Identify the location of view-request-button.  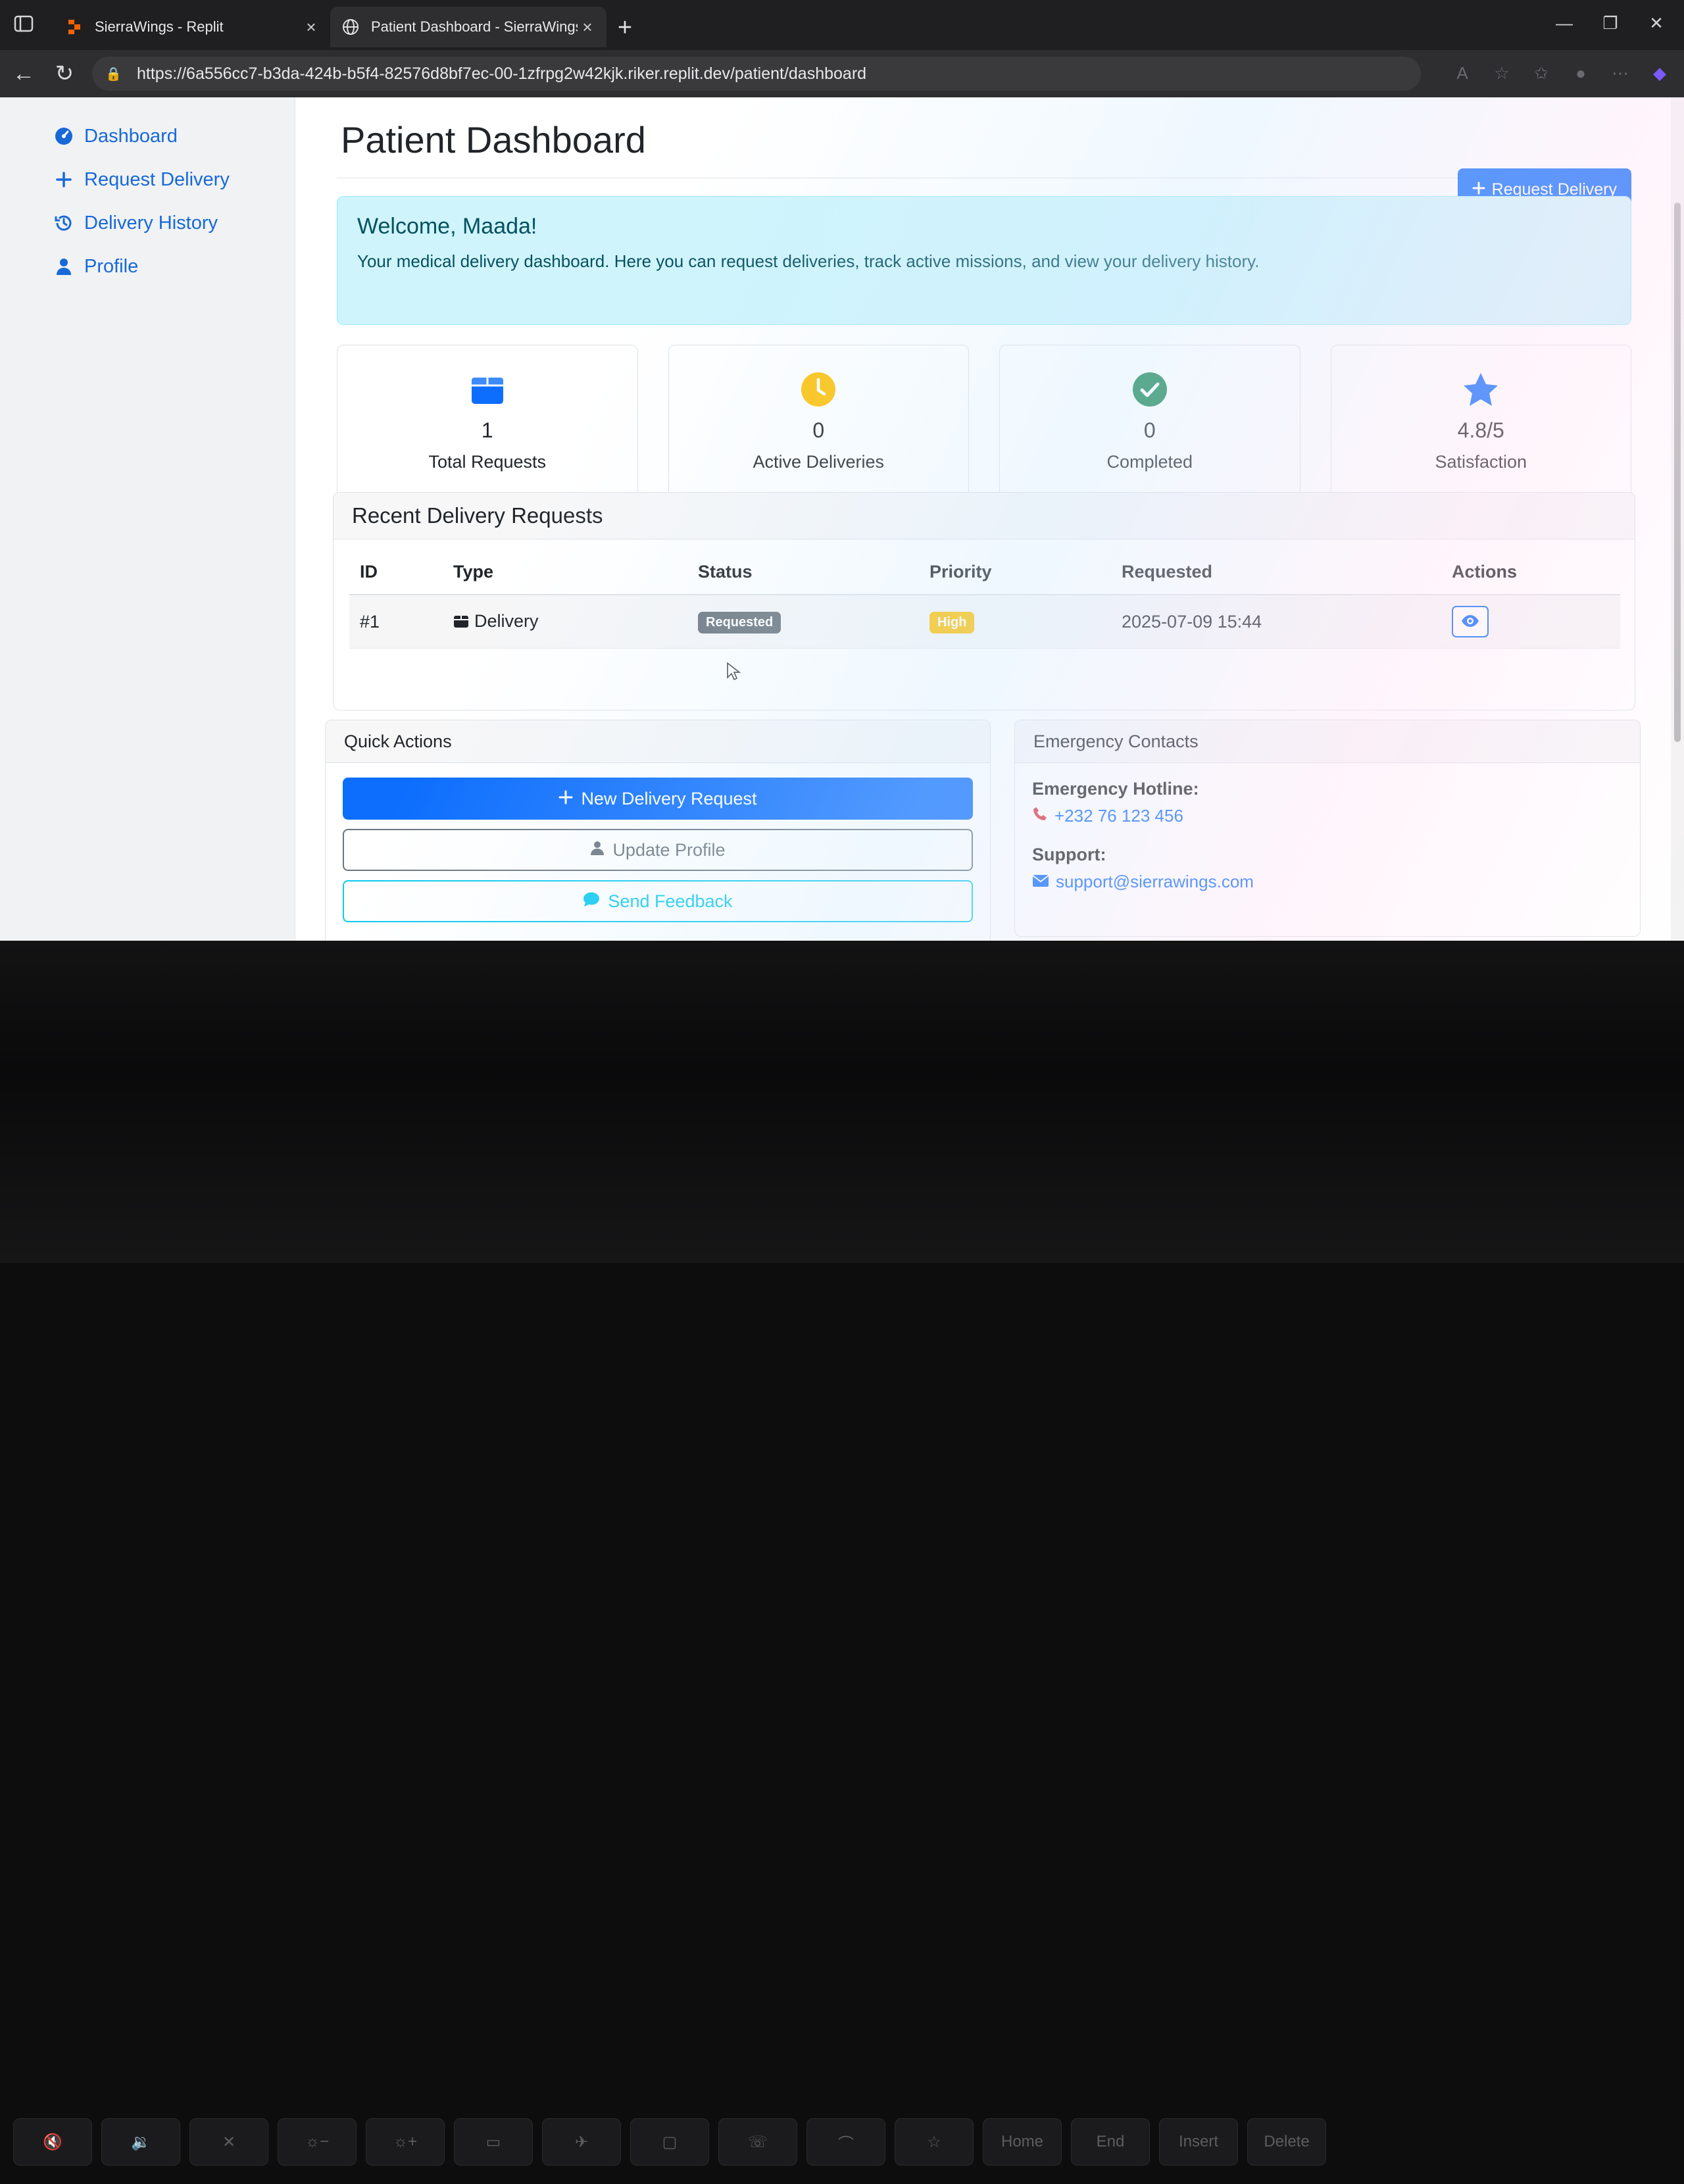
(1470, 621).